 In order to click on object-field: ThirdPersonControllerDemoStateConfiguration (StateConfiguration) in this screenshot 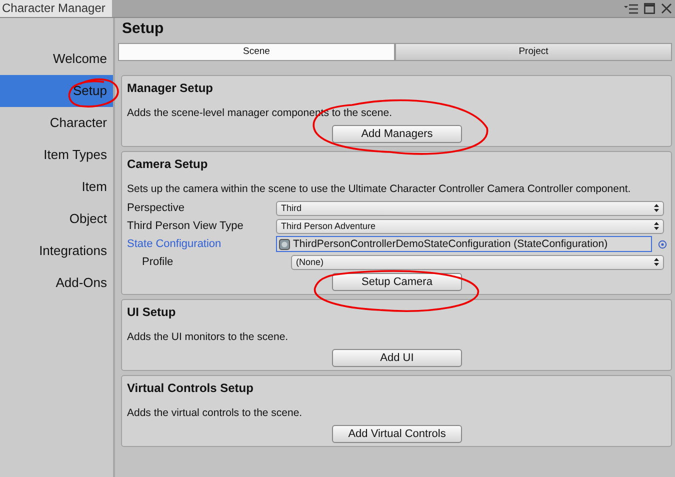, I will do `click(464, 244)`.